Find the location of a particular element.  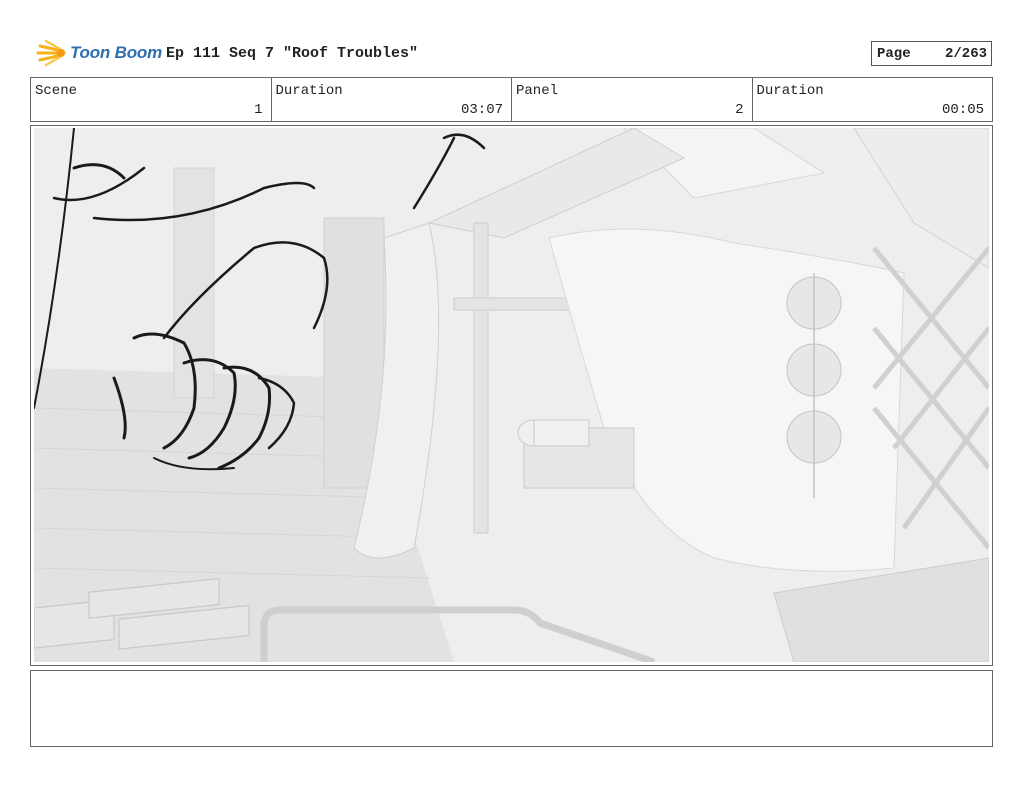

episode-title: Ep 111 Seq 7 "Roof Troubles" is located at coordinates (292, 53).